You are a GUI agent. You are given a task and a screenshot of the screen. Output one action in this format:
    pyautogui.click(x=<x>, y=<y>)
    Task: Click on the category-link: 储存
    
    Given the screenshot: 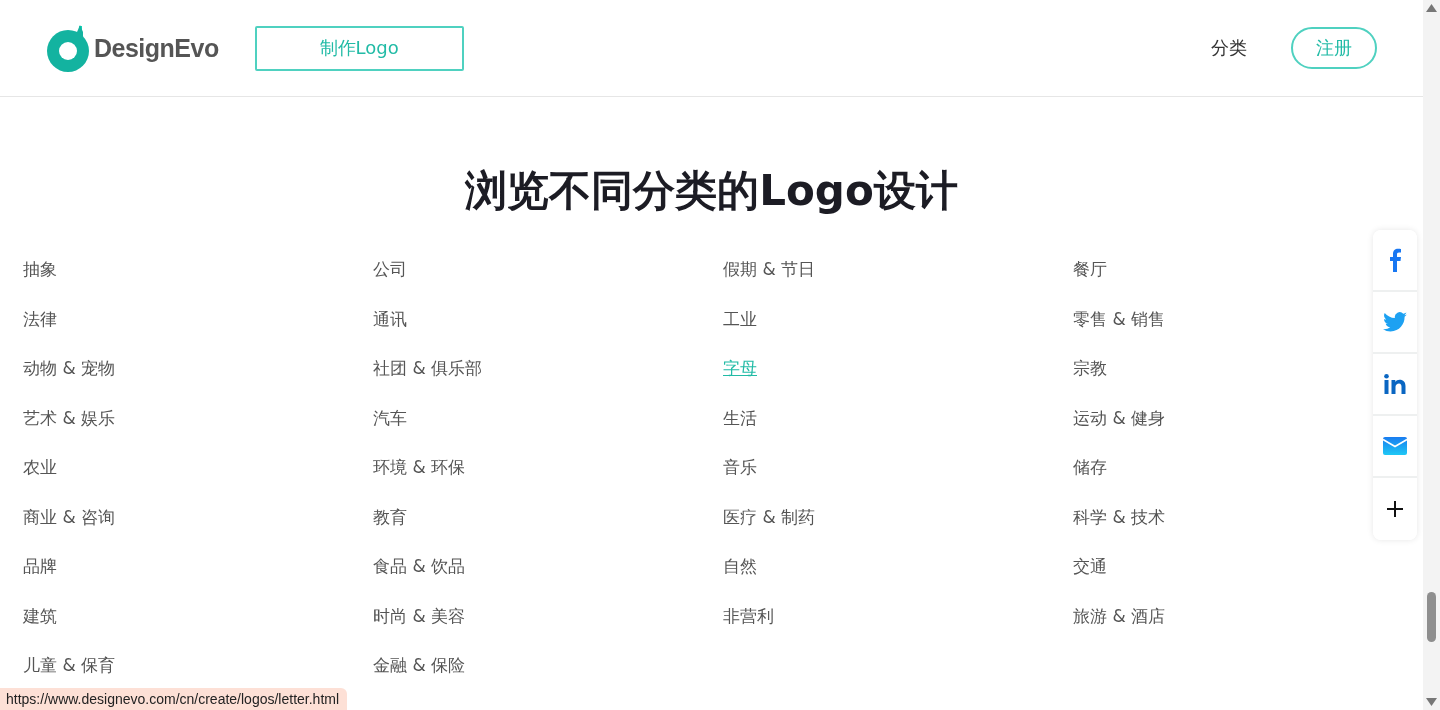 What is the action you would take?
    pyautogui.click(x=1090, y=467)
    